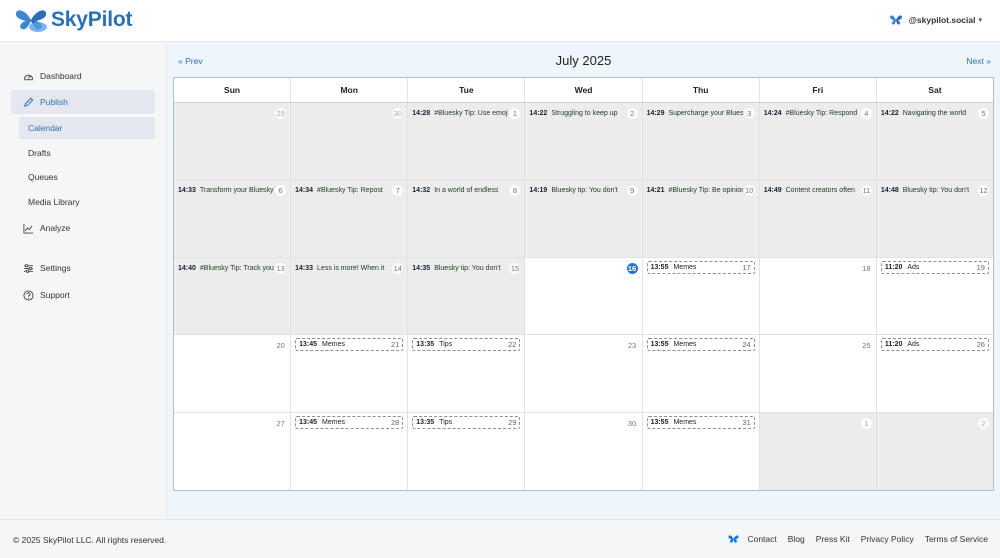  Describe the element at coordinates (818, 141) in the screenshot. I see `calendar-day-cell: 4 14:24 #Bluesky Tip: Respond` at that location.